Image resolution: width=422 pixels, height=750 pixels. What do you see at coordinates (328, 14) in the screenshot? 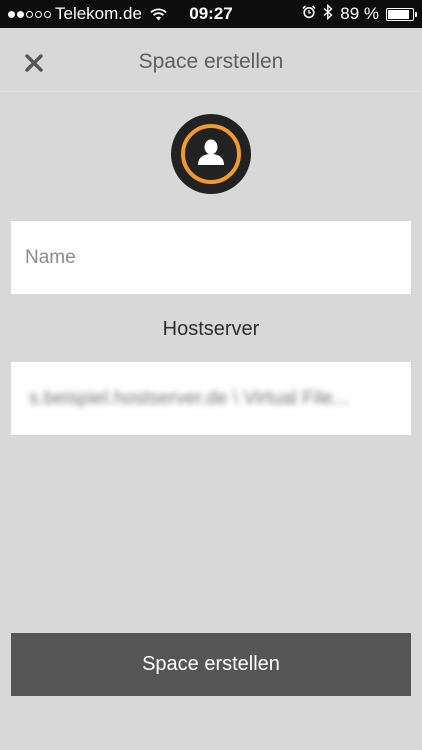
I see `bluetooth-icon` at bounding box center [328, 14].